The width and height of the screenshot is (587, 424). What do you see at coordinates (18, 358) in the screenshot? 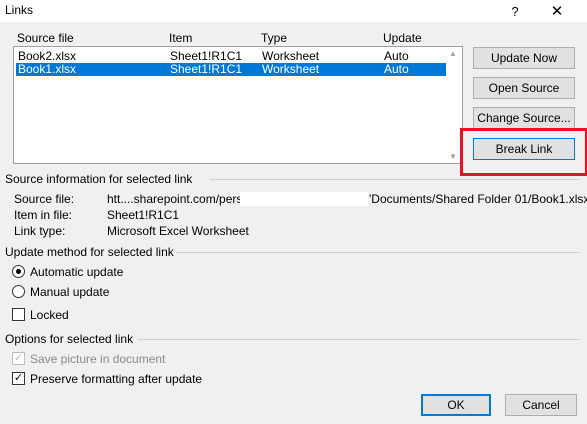
I see `save-picture-checkbox: ✓` at bounding box center [18, 358].